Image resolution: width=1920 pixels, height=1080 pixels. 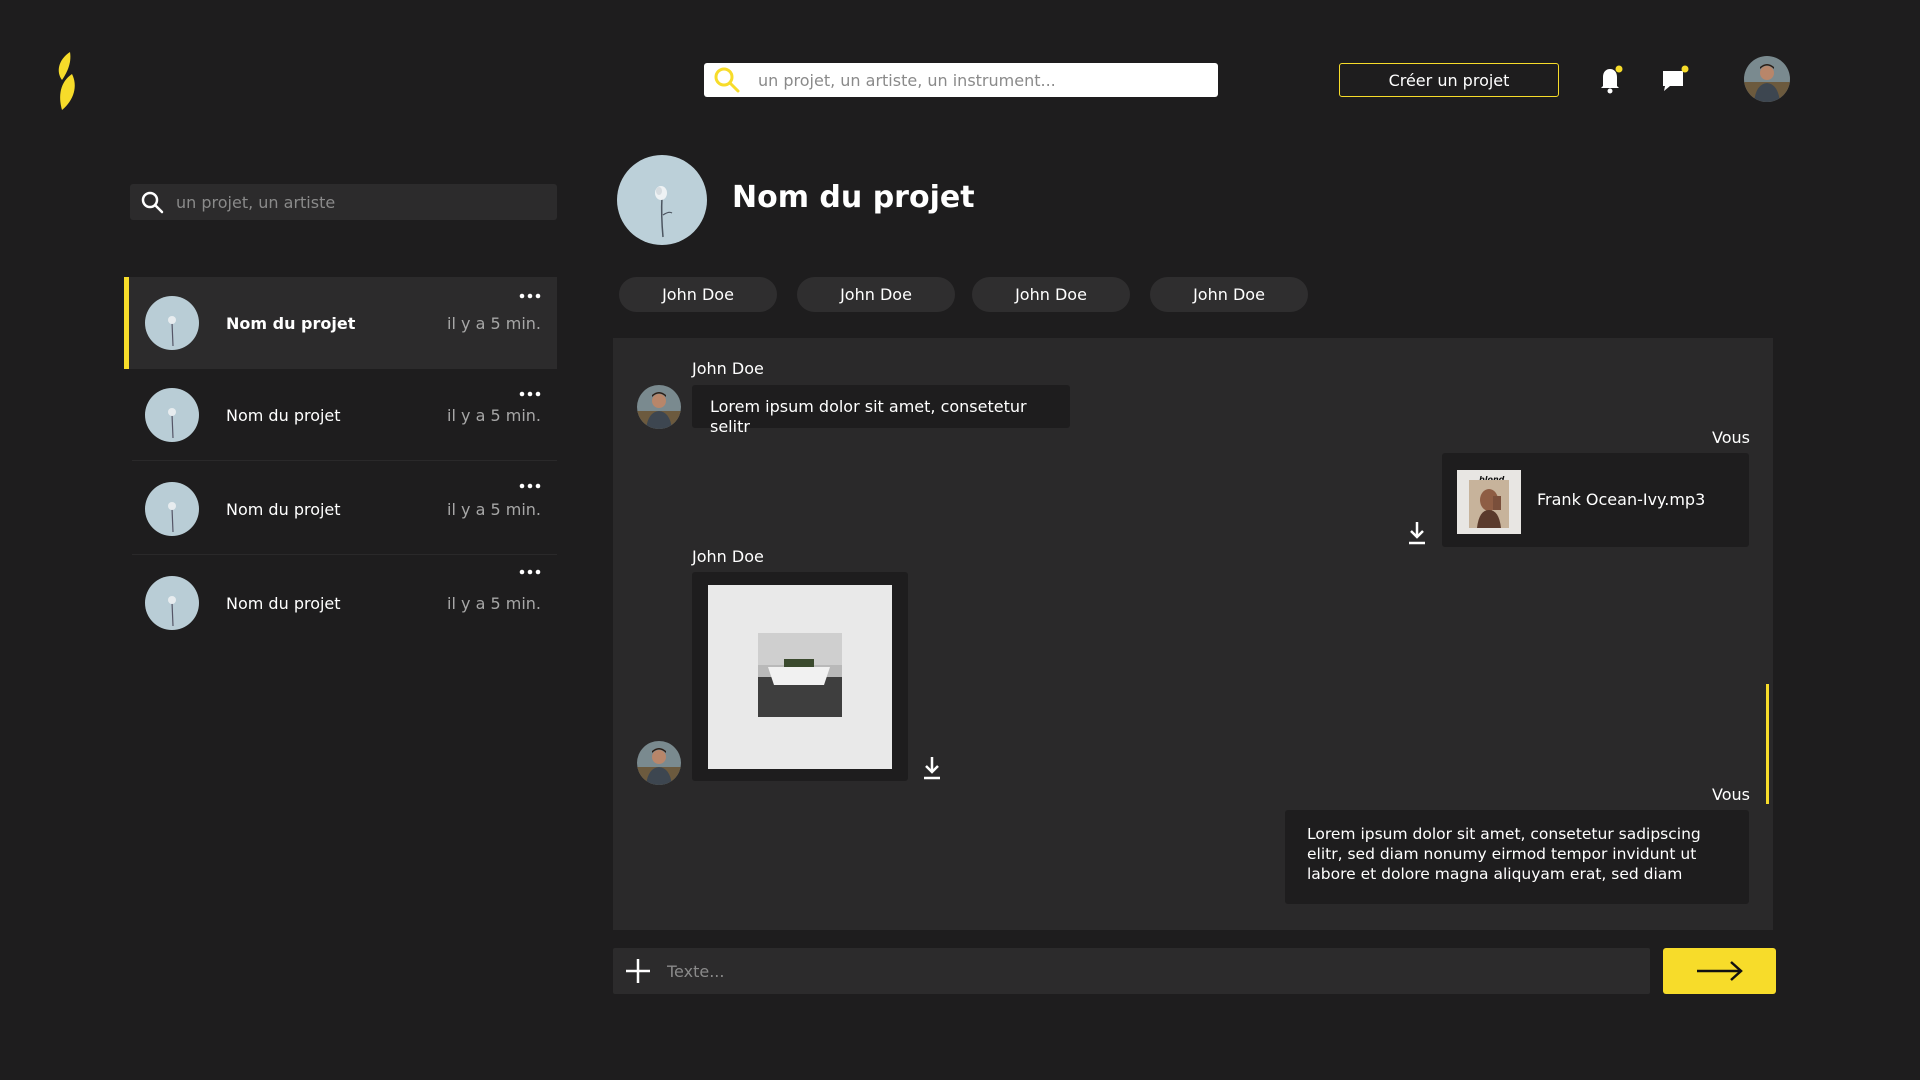 I want to click on global-search-input, so click(x=978, y=80).